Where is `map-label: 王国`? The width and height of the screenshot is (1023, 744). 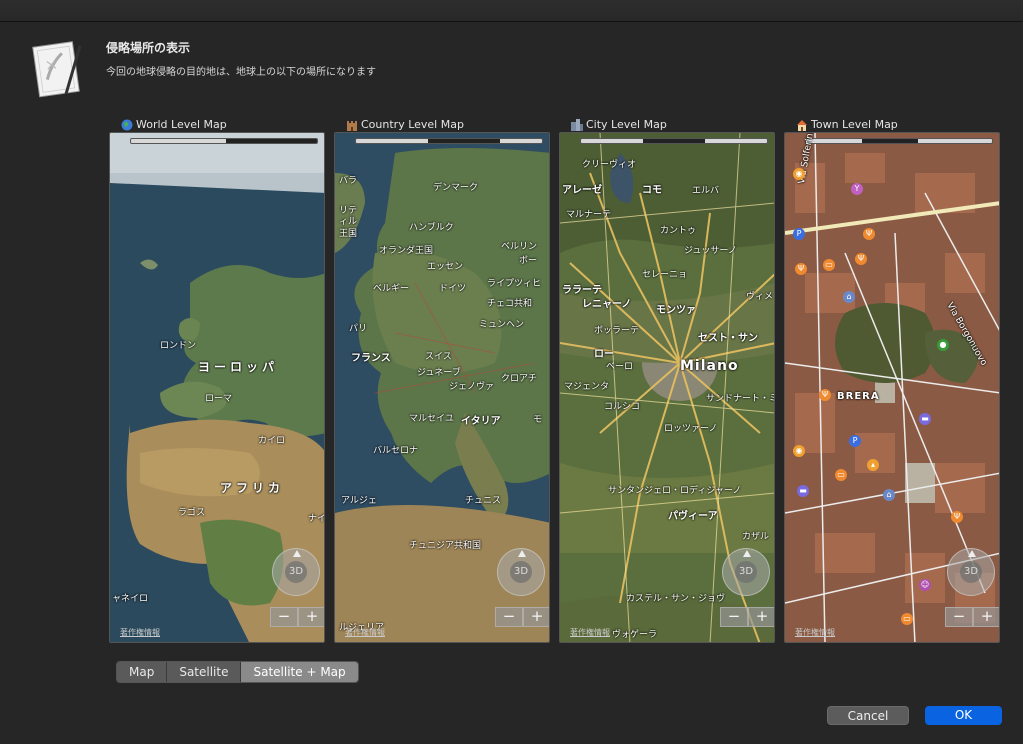
map-label: 王国 is located at coordinates (348, 234).